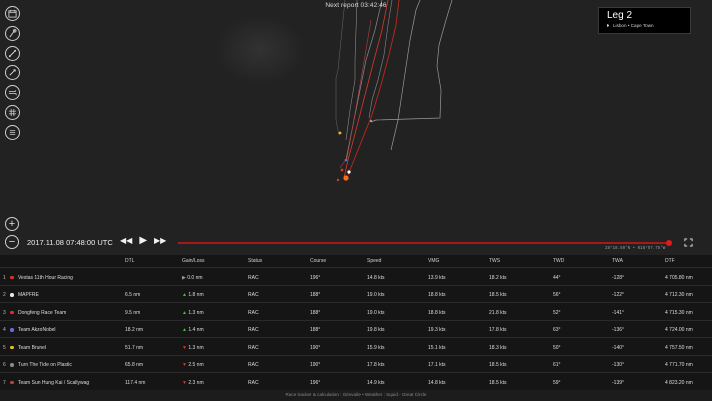 The width and height of the screenshot is (712, 401). Describe the element at coordinates (12, 53) in the screenshot. I see `route-icon` at that location.